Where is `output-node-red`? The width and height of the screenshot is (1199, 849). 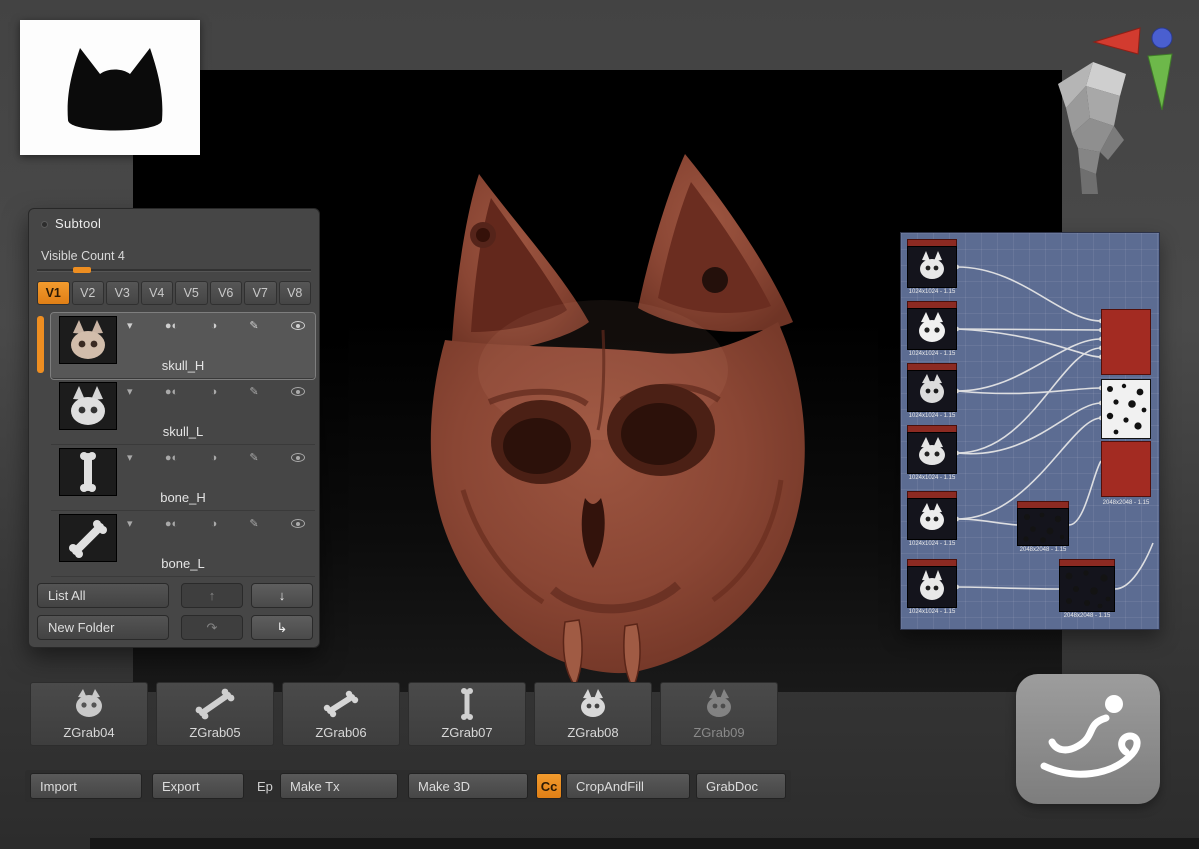
output-node-red is located at coordinates (1126, 469).